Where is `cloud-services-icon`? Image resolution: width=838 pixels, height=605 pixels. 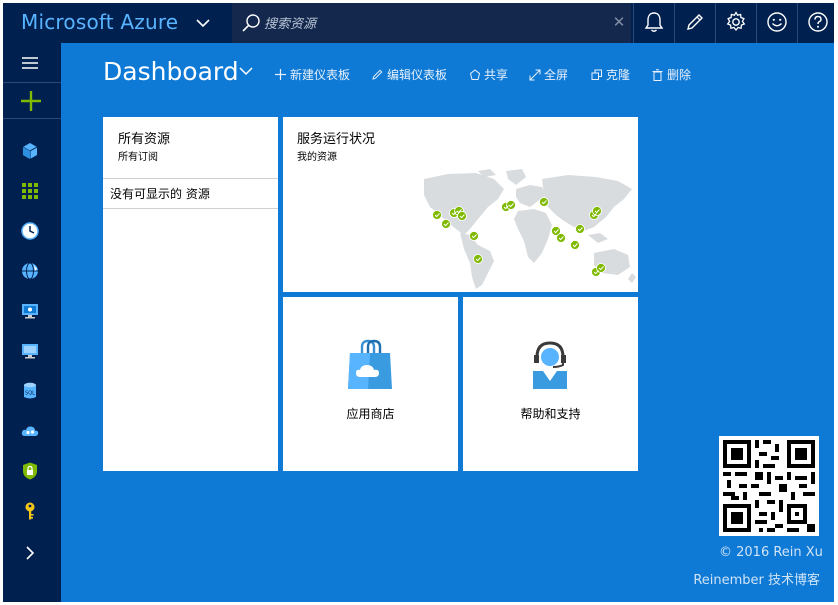
cloud-services-icon is located at coordinates (30, 431).